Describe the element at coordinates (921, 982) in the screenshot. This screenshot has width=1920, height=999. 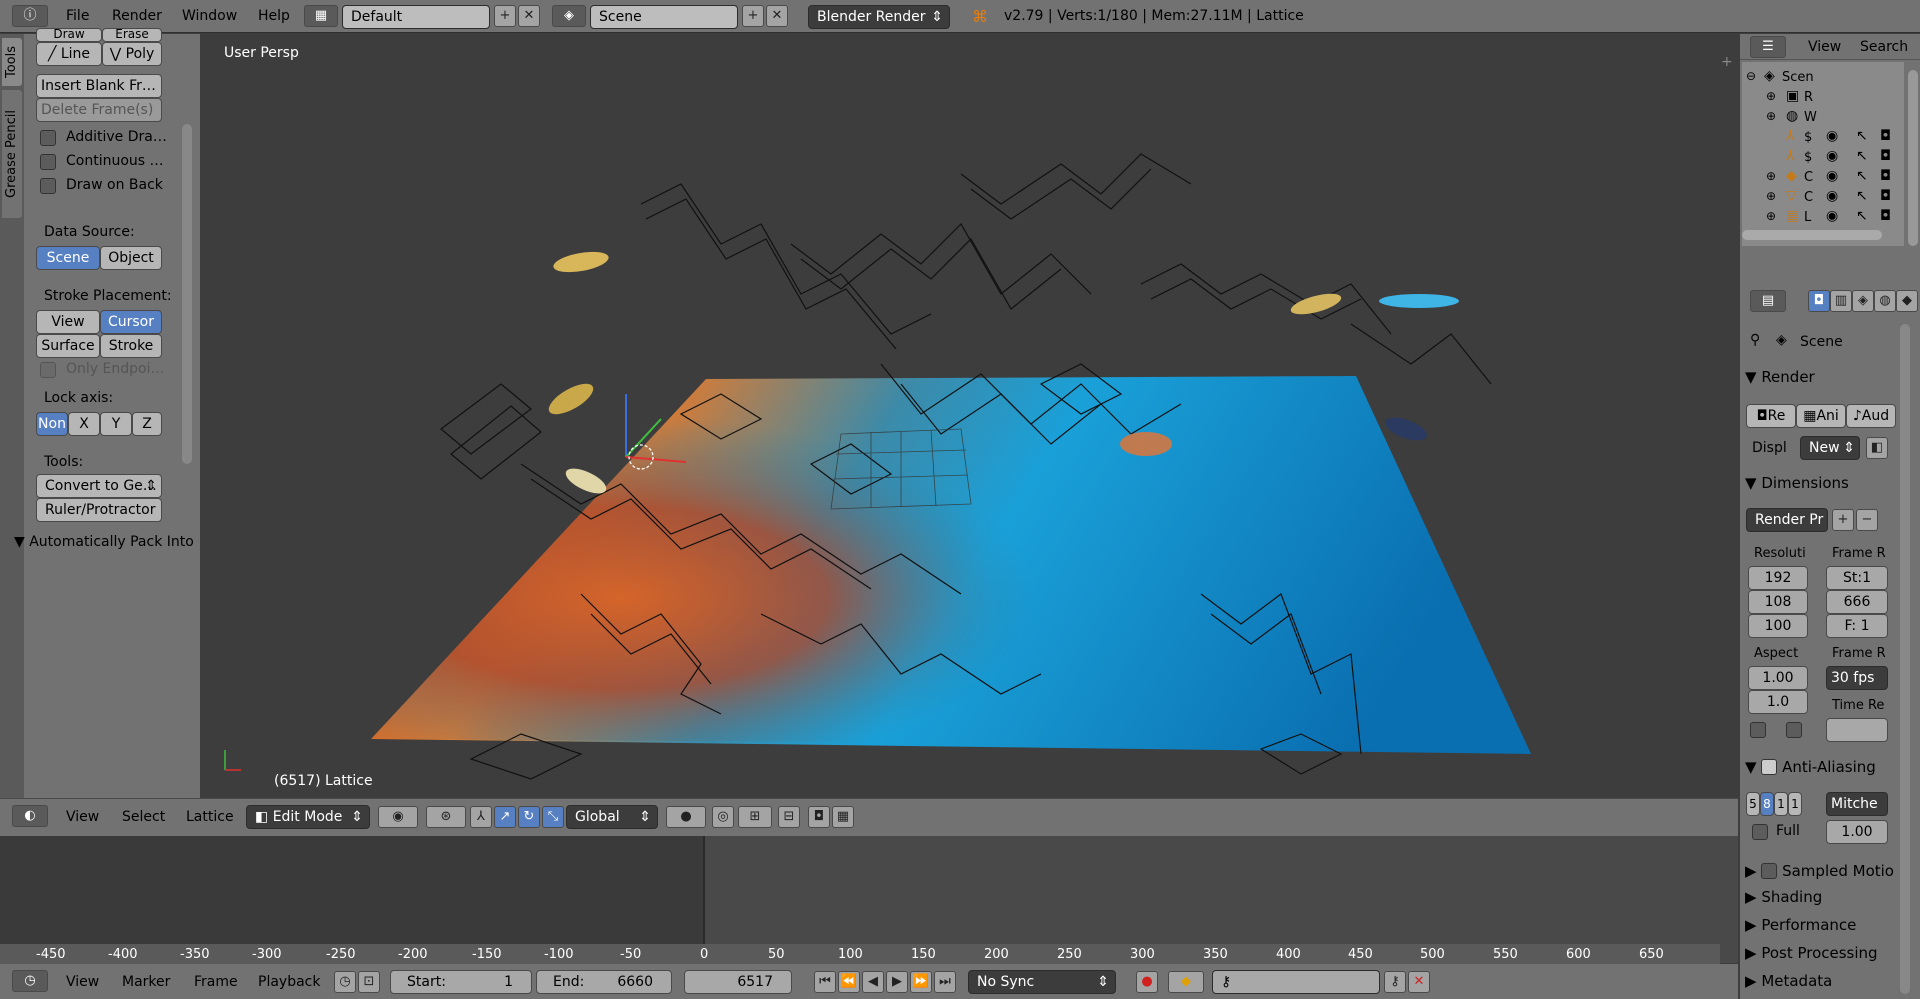
I see `jump-keyframe-forward-icon: ⏩` at that location.